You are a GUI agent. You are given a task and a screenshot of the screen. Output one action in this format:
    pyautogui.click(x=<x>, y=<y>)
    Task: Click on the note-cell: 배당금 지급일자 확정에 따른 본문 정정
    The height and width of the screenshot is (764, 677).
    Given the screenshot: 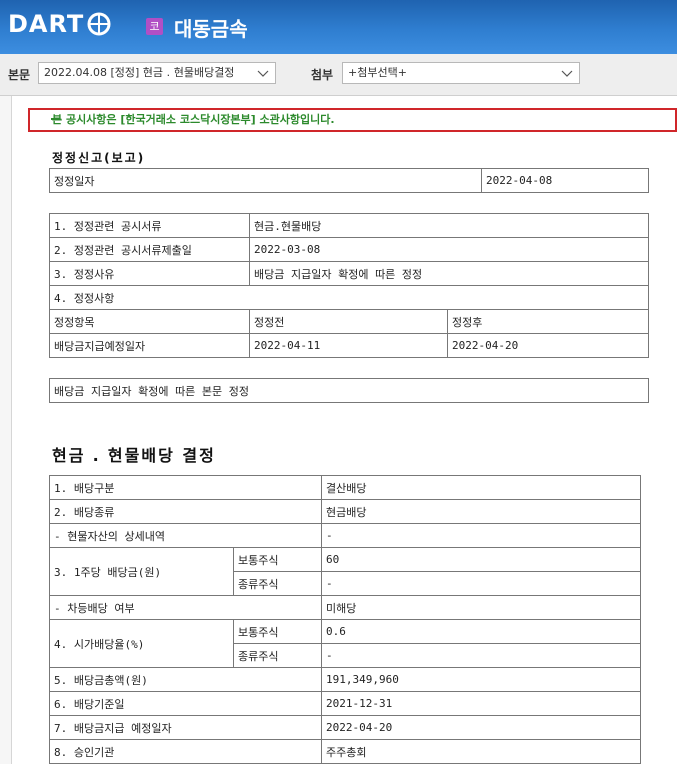 What is the action you would take?
    pyautogui.click(x=349, y=390)
    